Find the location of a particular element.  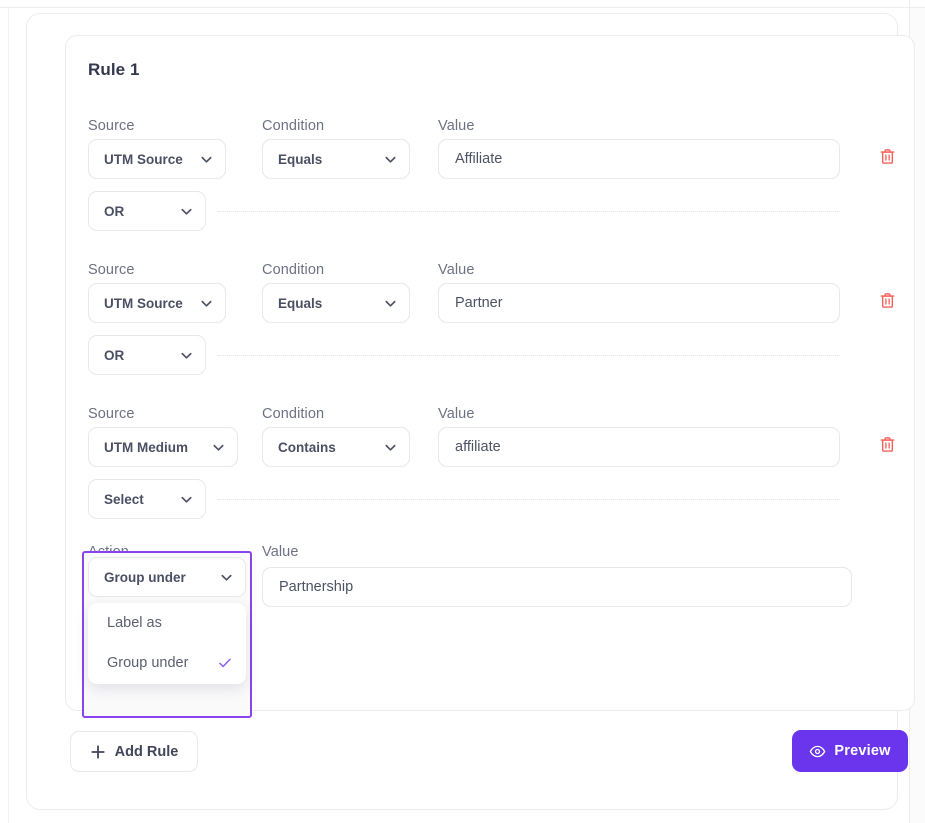

action-value-label: Value is located at coordinates (280, 552).